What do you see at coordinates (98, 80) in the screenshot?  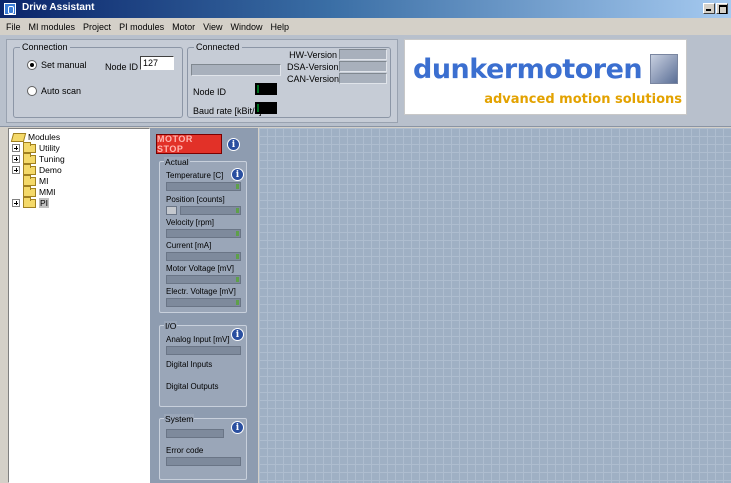 I see `connection-group: Connection` at bounding box center [98, 80].